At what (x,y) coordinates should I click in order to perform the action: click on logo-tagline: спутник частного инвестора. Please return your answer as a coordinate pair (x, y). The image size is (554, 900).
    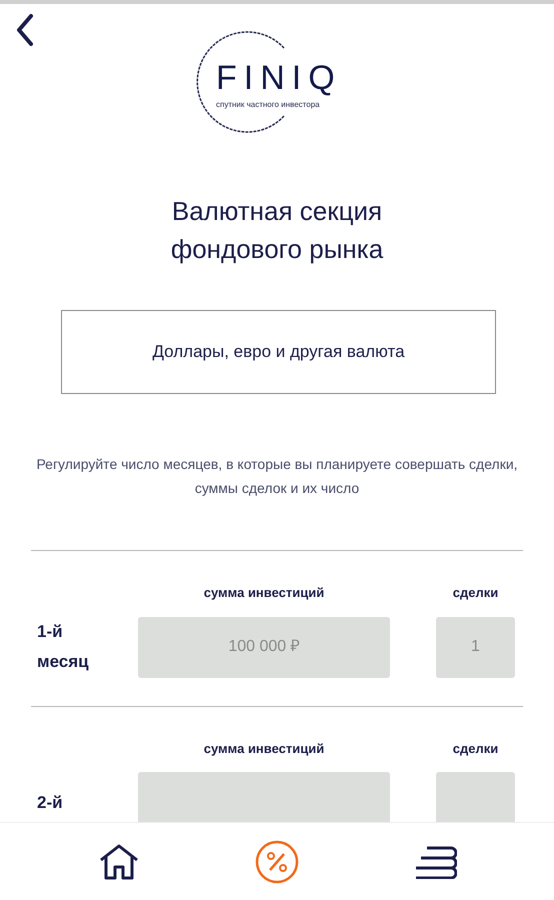
    Looking at the image, I should click on (268, 105).